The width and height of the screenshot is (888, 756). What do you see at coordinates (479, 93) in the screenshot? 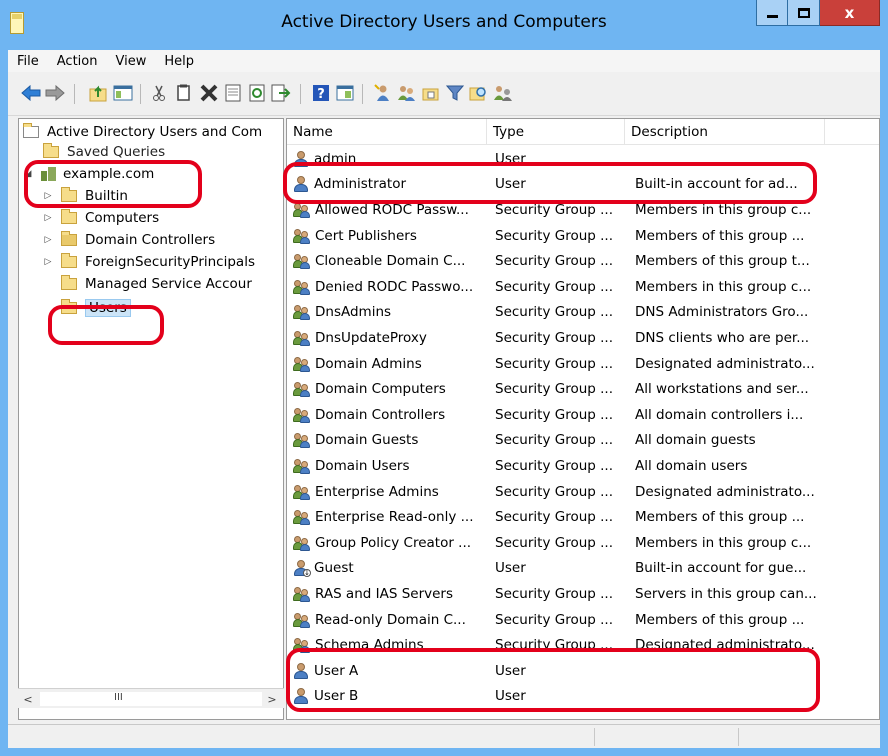
I see `find-icon` at bounding box center [479, 93].